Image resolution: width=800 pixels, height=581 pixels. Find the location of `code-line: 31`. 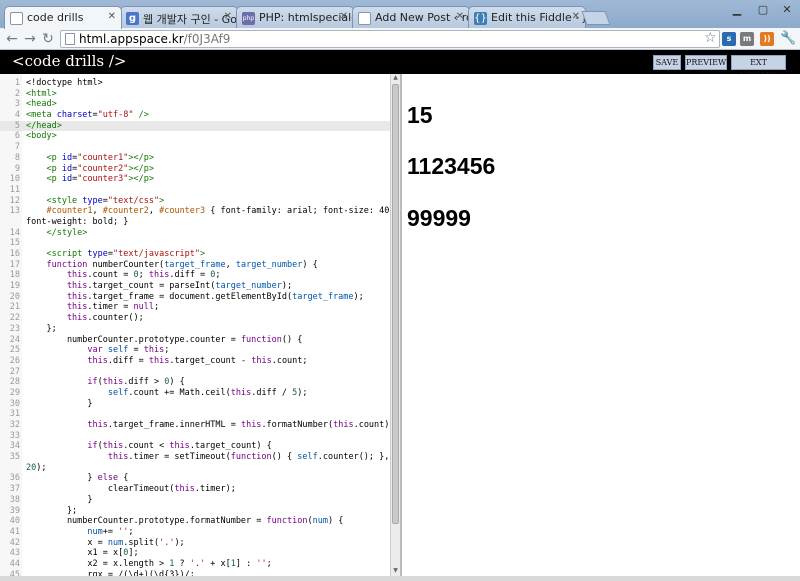

code-line: 31 is located at coordinates (195, 414).